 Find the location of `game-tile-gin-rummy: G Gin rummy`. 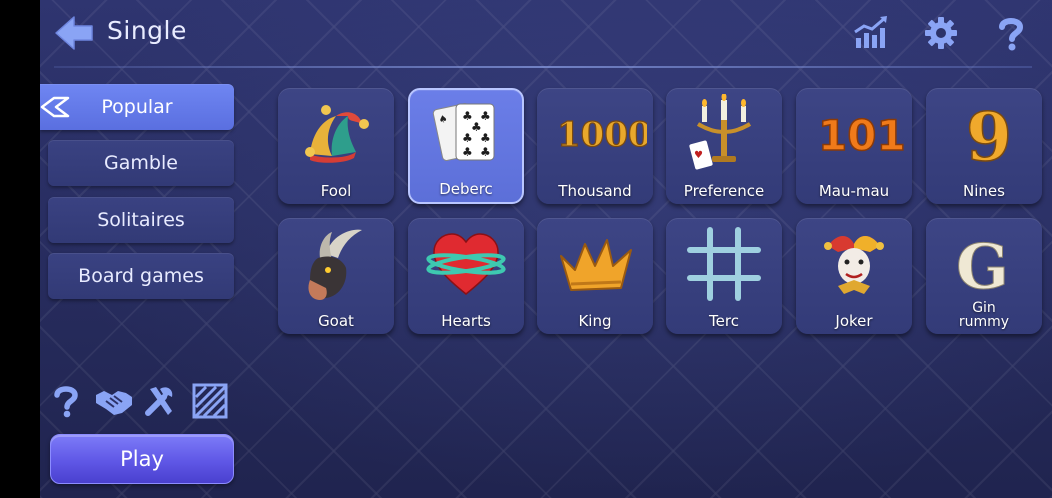

game-tile-gin-rummy: G Gin rummy is located at coordinates (984, 276).